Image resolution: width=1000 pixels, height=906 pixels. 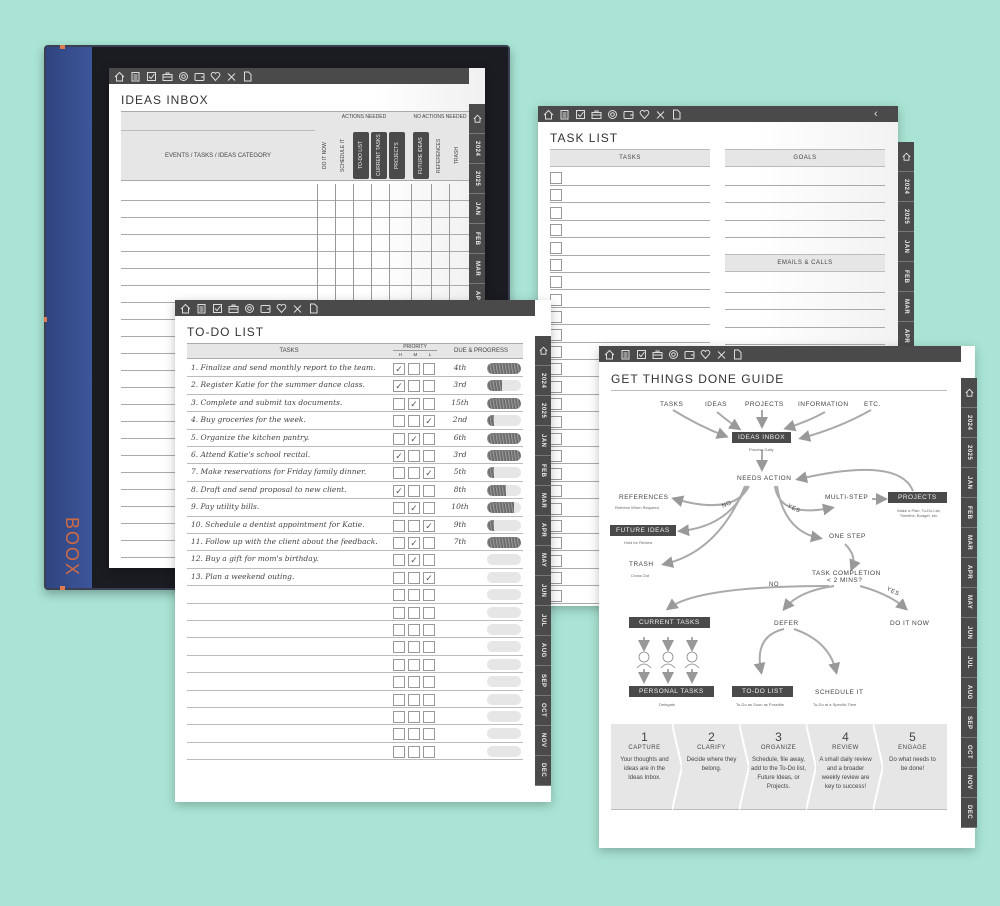 What do you see at coordinates (247, 76) in the screenshot?
I see `page-icon` at bounding box center [247, 76].